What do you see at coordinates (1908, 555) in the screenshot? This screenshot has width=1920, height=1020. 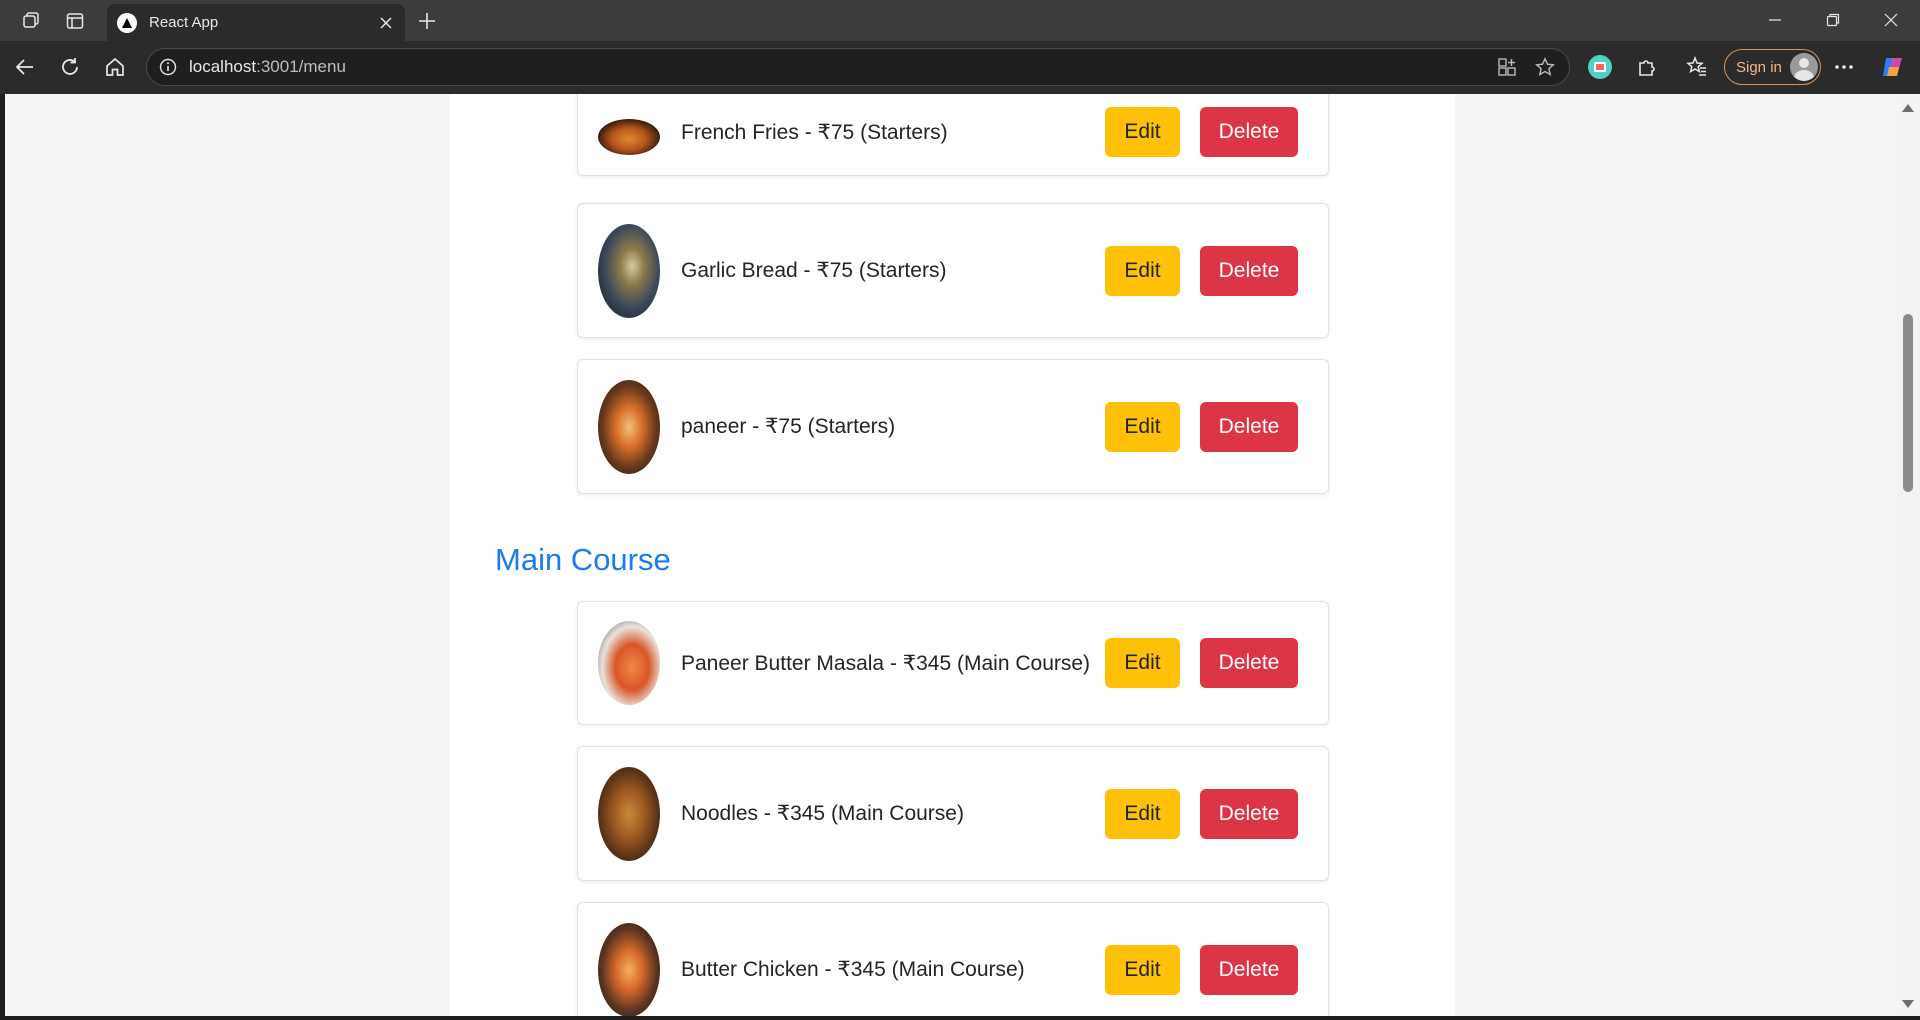 I see `page-scrollbar` at bounding box center [1908, 555].